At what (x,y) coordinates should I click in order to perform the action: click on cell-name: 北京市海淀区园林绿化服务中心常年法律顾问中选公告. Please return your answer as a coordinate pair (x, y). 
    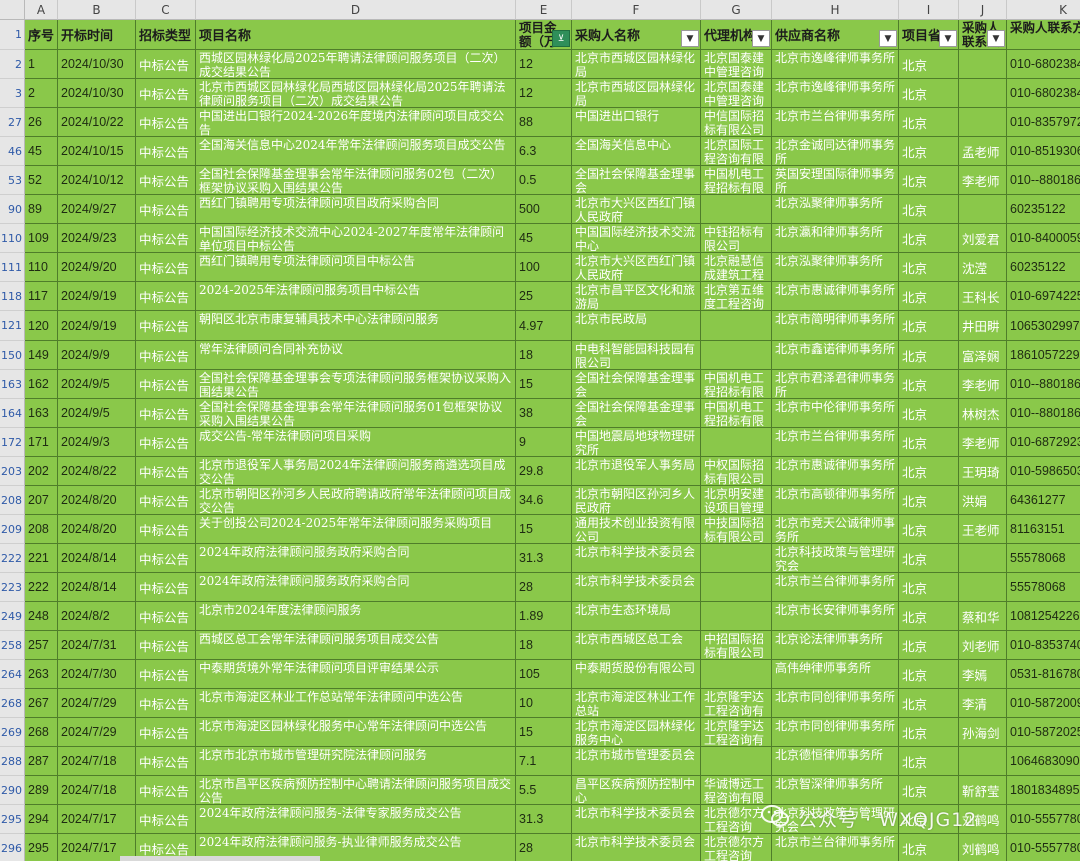
    Looking at the image, I should click on (356, 732).